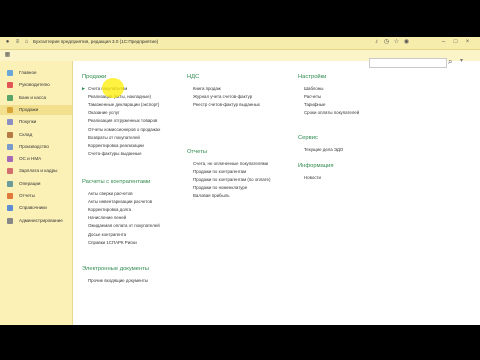  Describe the element at coordinates (28, 72) in the screenshot. I see `sidebar-item-label: Главное` at that location.